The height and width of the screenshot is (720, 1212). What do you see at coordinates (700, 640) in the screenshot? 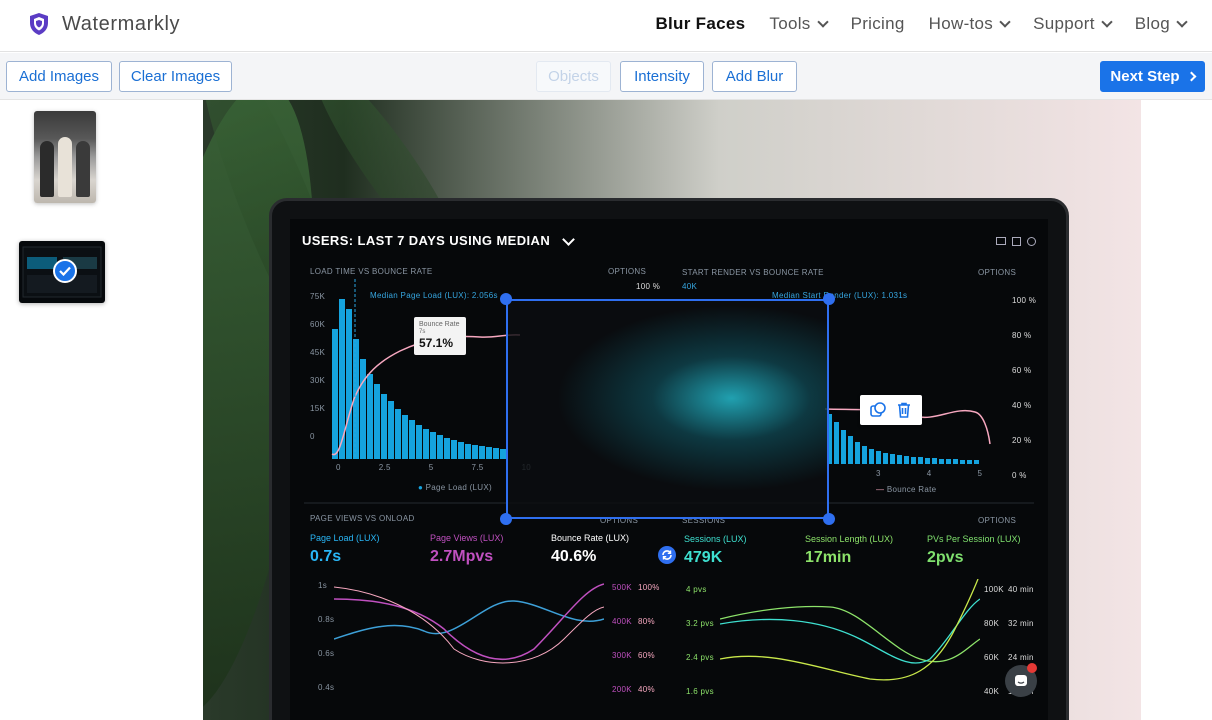
I see `y-axis-ticks: 4 pvs 3.2 pvs 2.4 pvs 1.6 pvs` at bounding box center [700, 640].